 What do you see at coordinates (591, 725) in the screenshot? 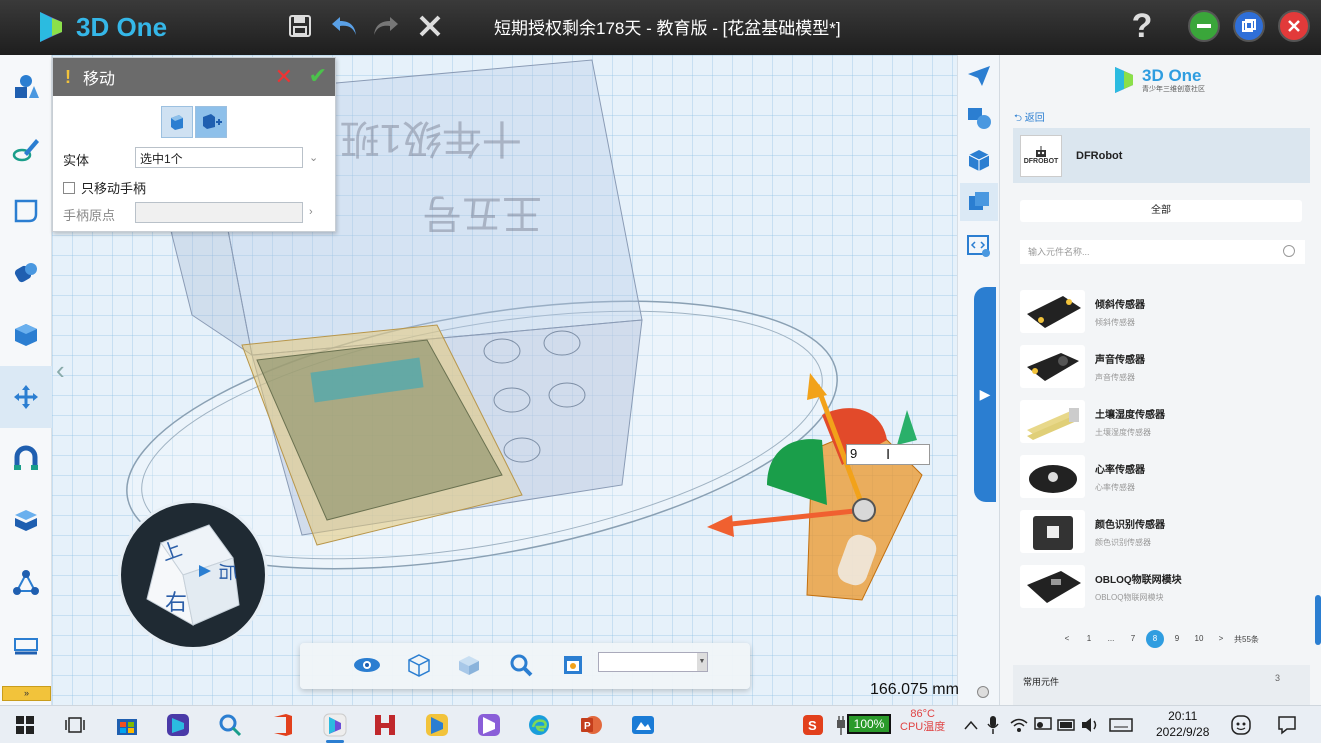
I see `powerpoint-app-icon: P` at bounding box center [591, 725].